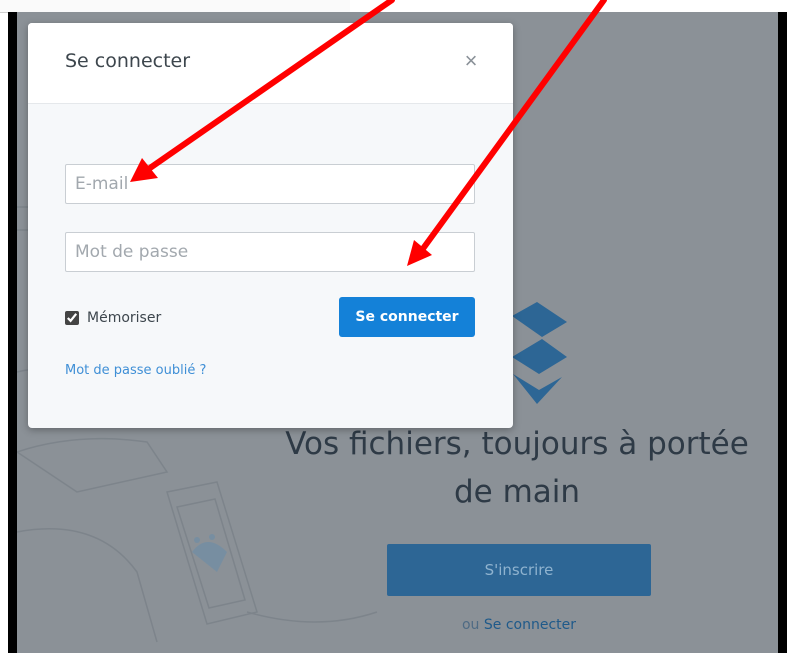 Image resolution: width=795 pixels, height=653 pixels. Describe the element at coordinates (270, 184) in the screenshot. I see `email-input` at that location.